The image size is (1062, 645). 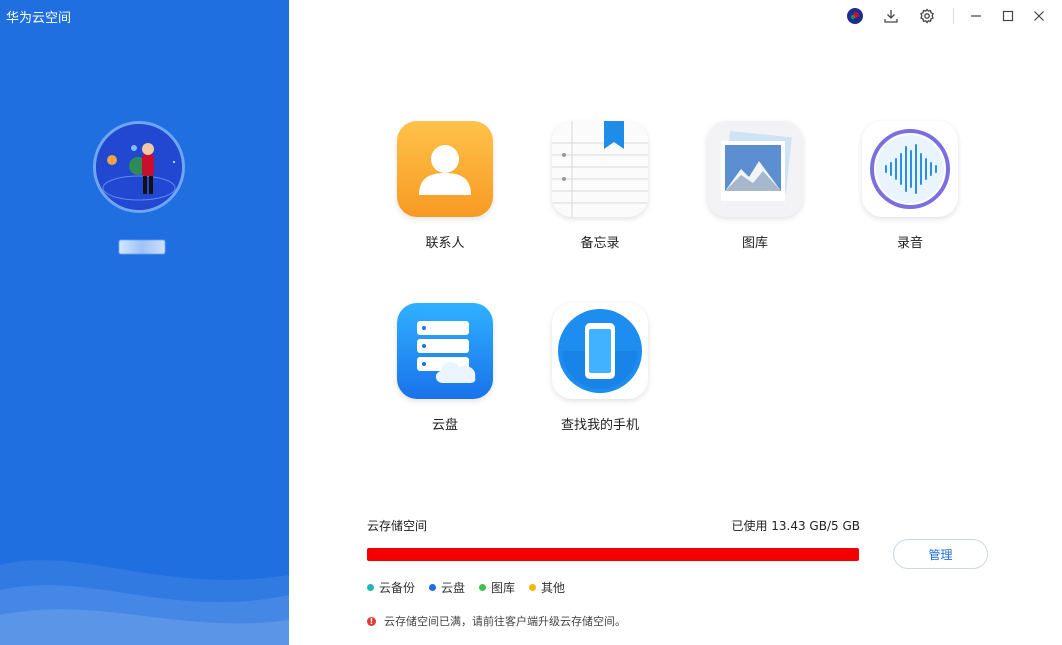 I want to click on download-icon, so click(x=891, y=16).